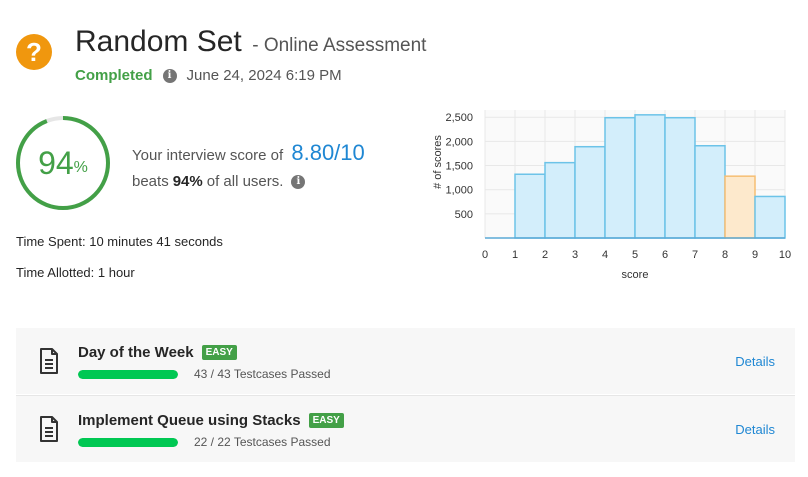 The height and width of the screenshot is (477, 808). I want to click on chart-y-tick-label: 2,000, so click(459, 142).